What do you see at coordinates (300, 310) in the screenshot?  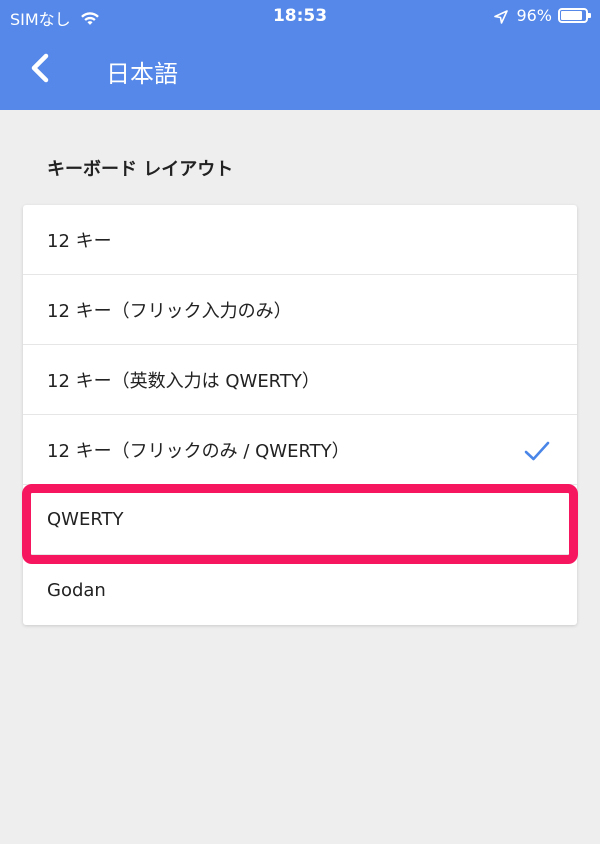 I see `option-12-key-flick-only: 12 キー（フリック入力のみ）` at bounding box center [300, 310].